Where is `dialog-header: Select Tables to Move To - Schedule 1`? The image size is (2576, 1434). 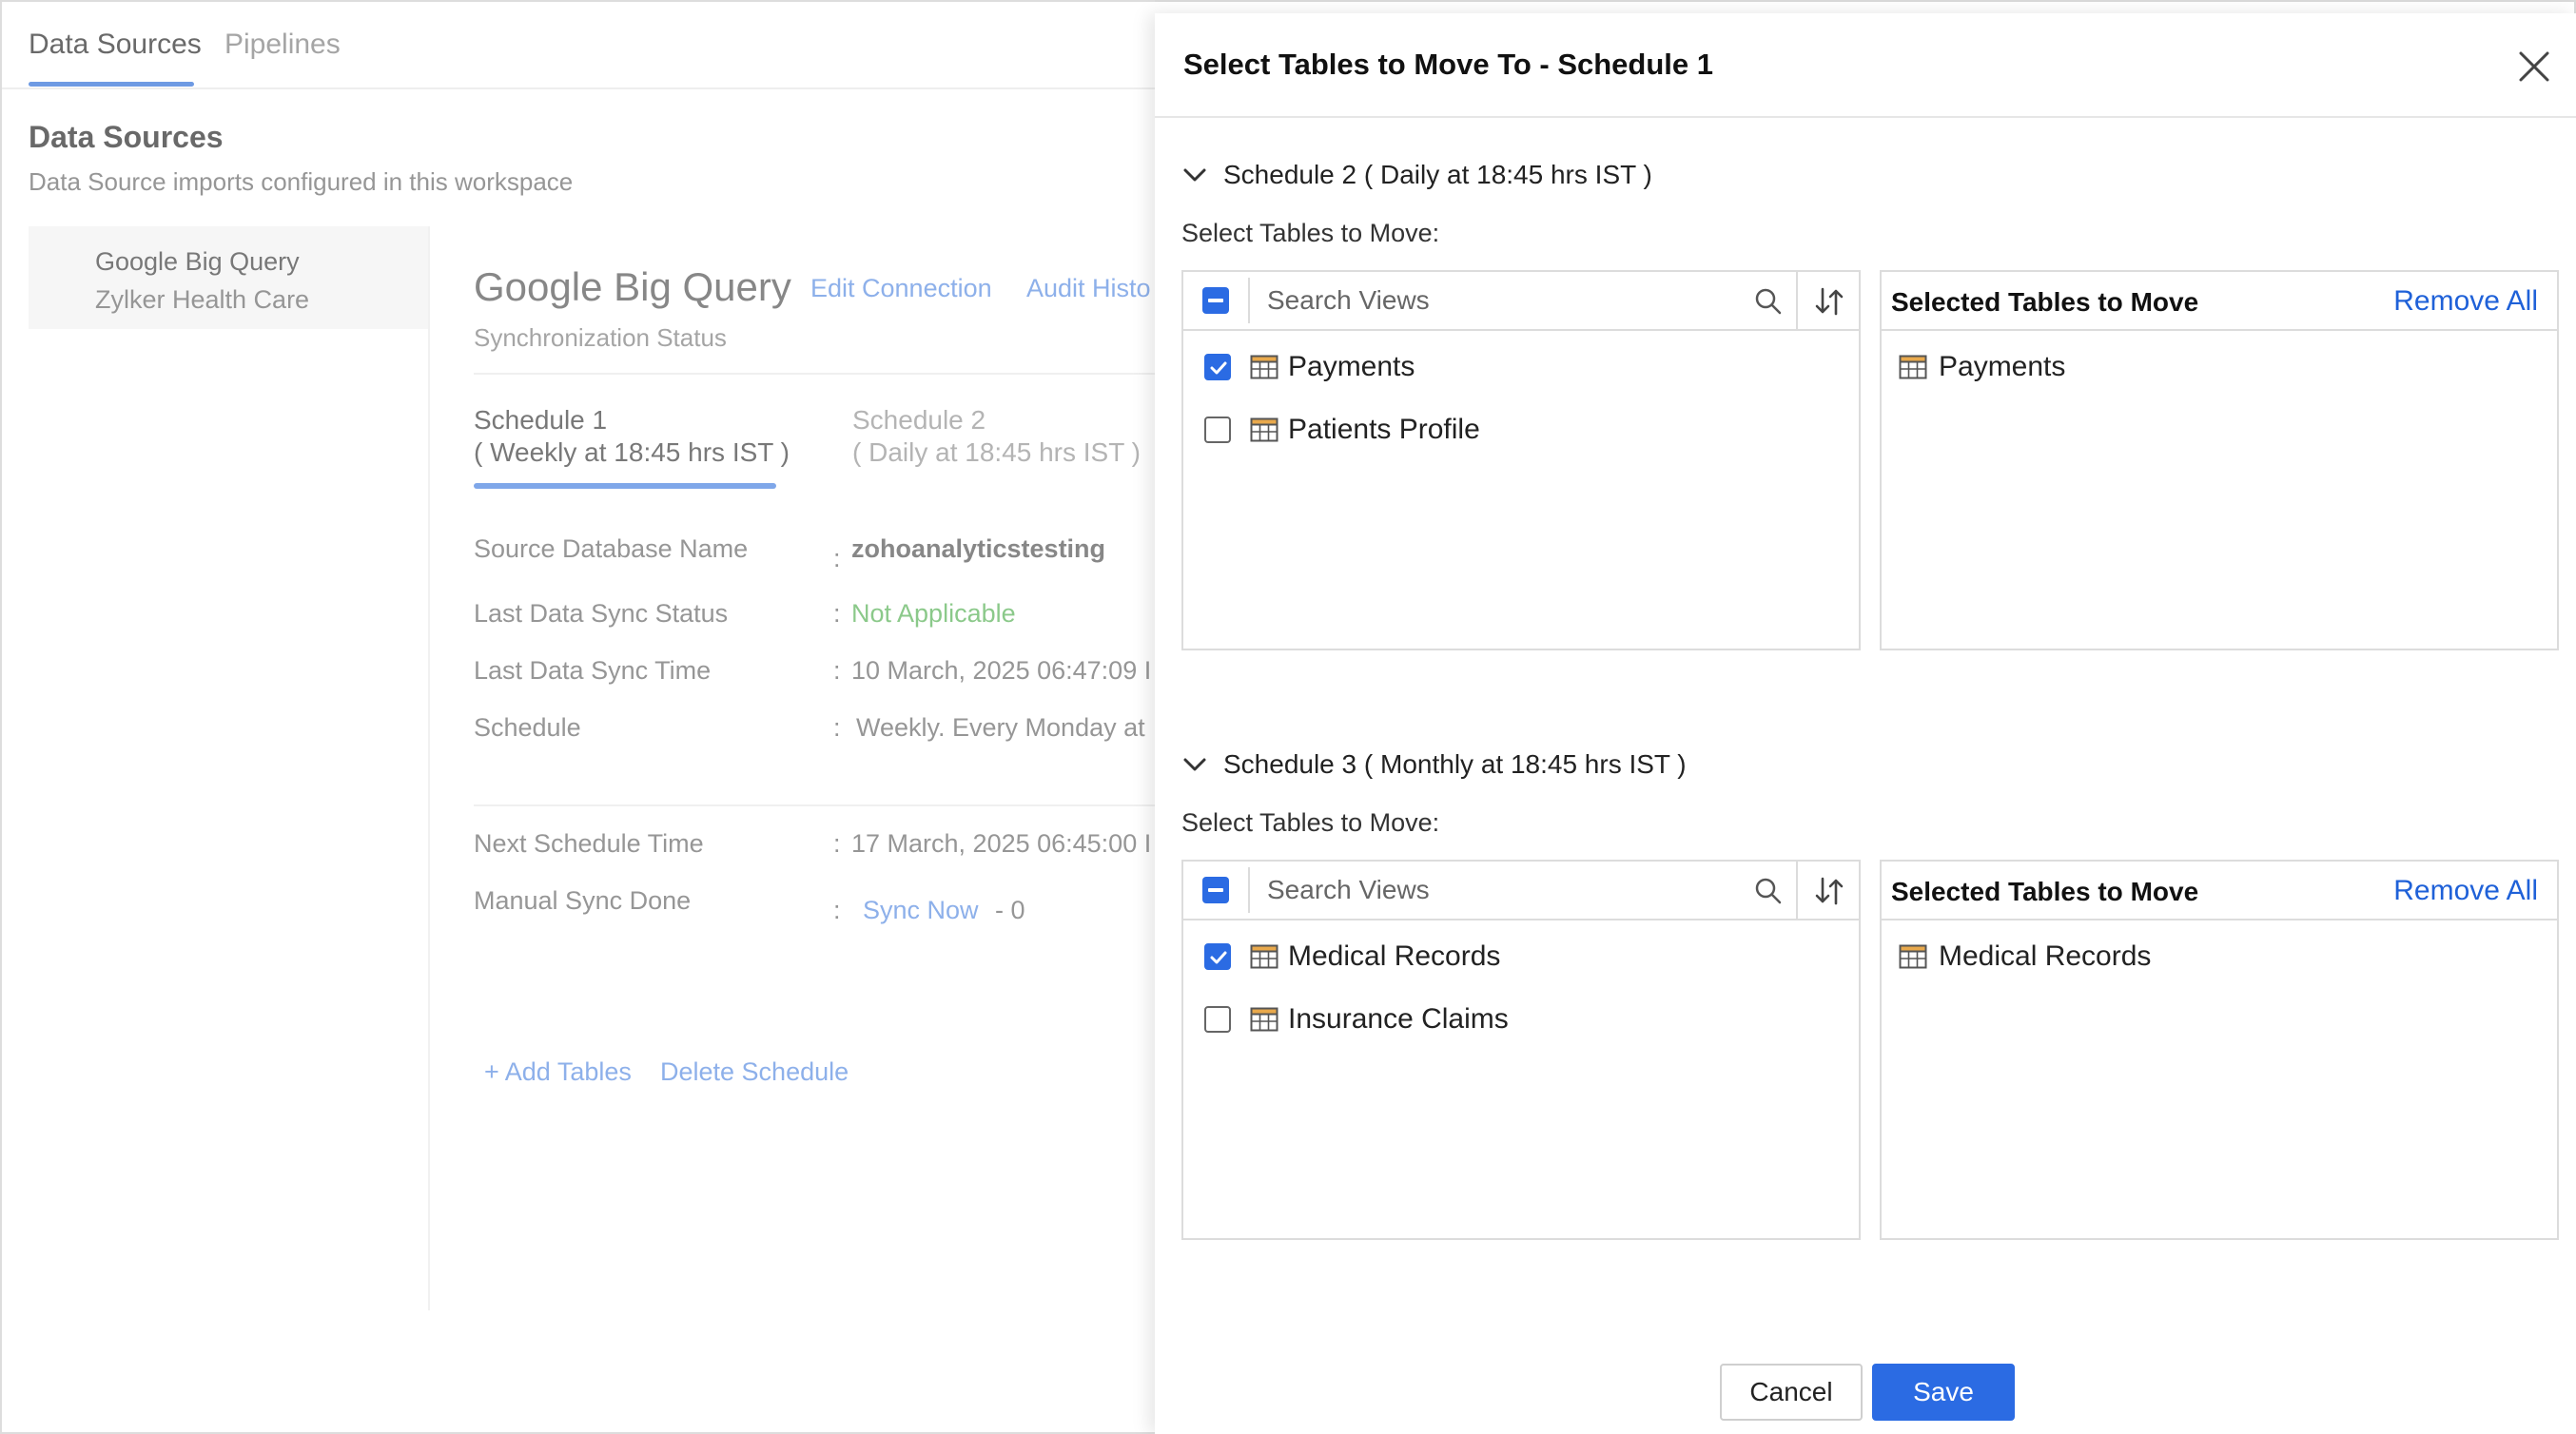 dialog-header: Select Tables to Move To - Schedule 1 is located at coordinates (1866, 65).